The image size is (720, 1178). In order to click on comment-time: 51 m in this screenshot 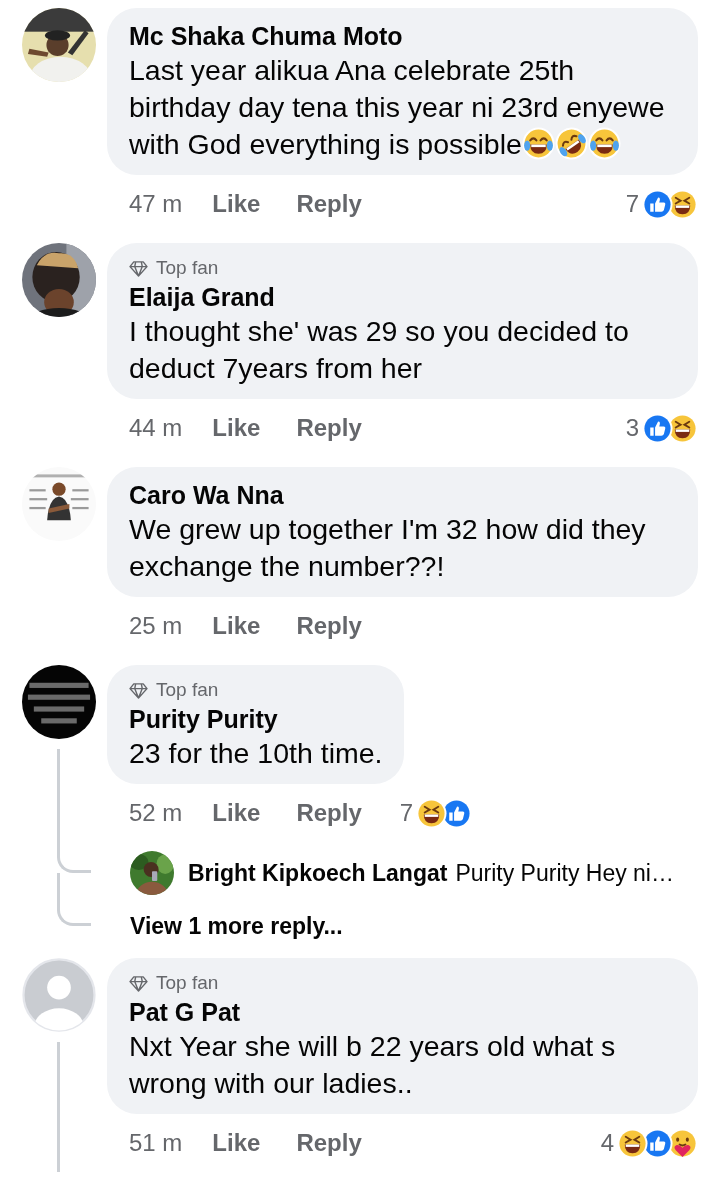, I will do `click(156, 1143)`.